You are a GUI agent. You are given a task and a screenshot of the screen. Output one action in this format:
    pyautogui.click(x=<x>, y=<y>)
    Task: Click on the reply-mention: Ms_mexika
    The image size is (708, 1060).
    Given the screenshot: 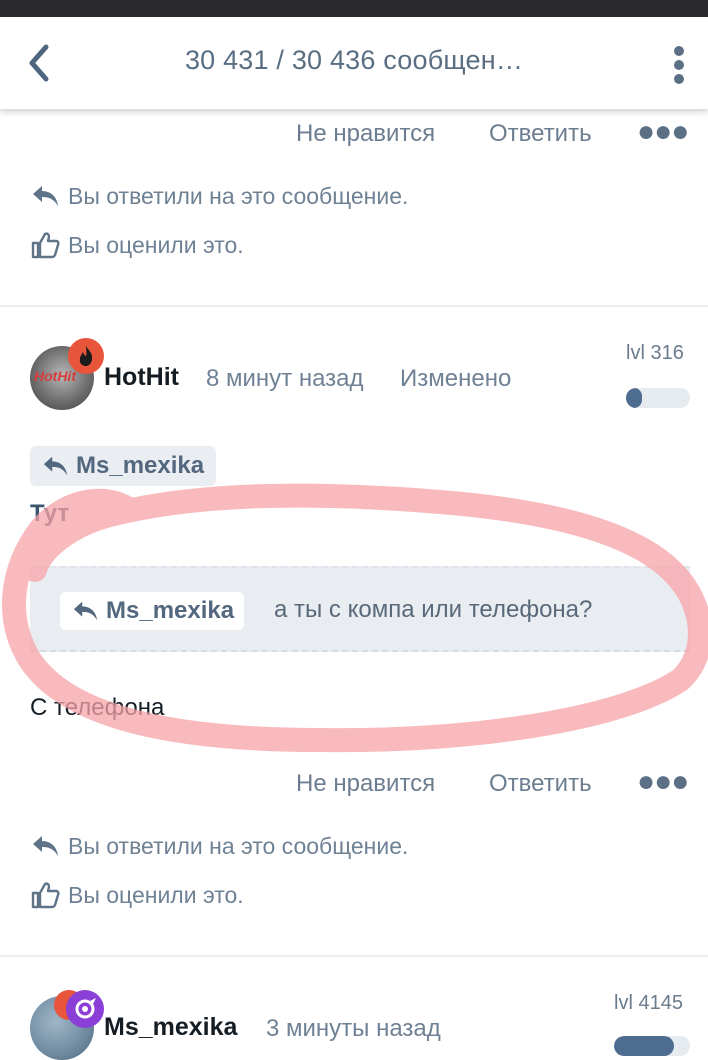 What is the action you would take?
    pyautogui.click(x=123, y=466)
    